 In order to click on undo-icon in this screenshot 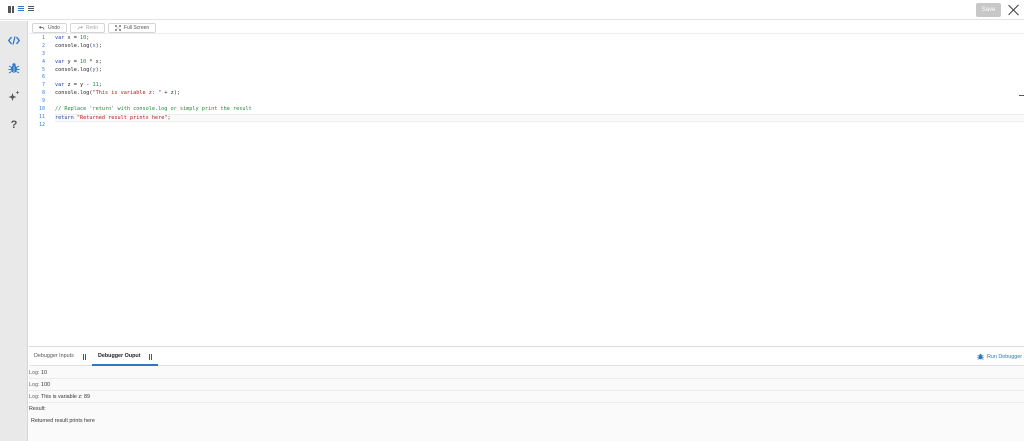, I will do `click(42, 27)`.